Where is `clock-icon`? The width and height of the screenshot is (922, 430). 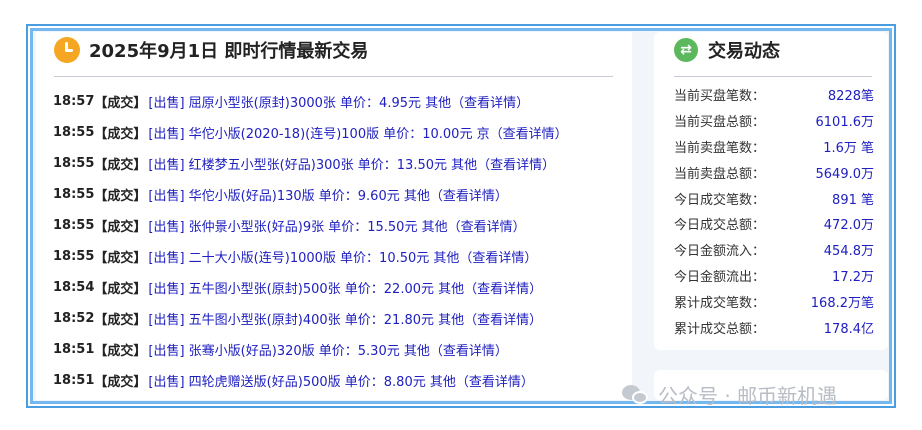 clock-icon is located at coordinates (67, 50).